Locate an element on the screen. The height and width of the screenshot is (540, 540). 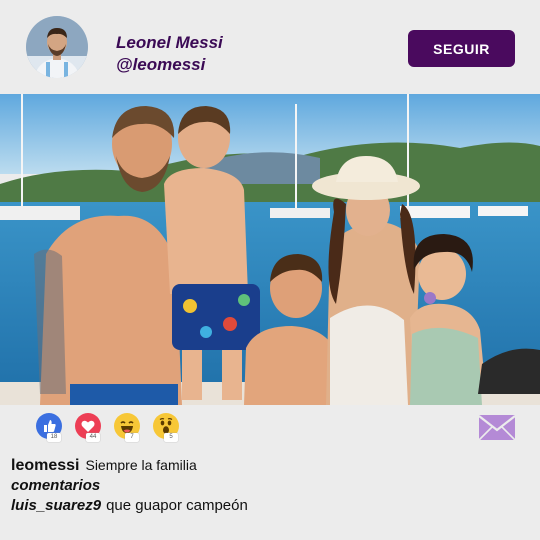
like-reaction: 18 is located at coordinates (49, 427).